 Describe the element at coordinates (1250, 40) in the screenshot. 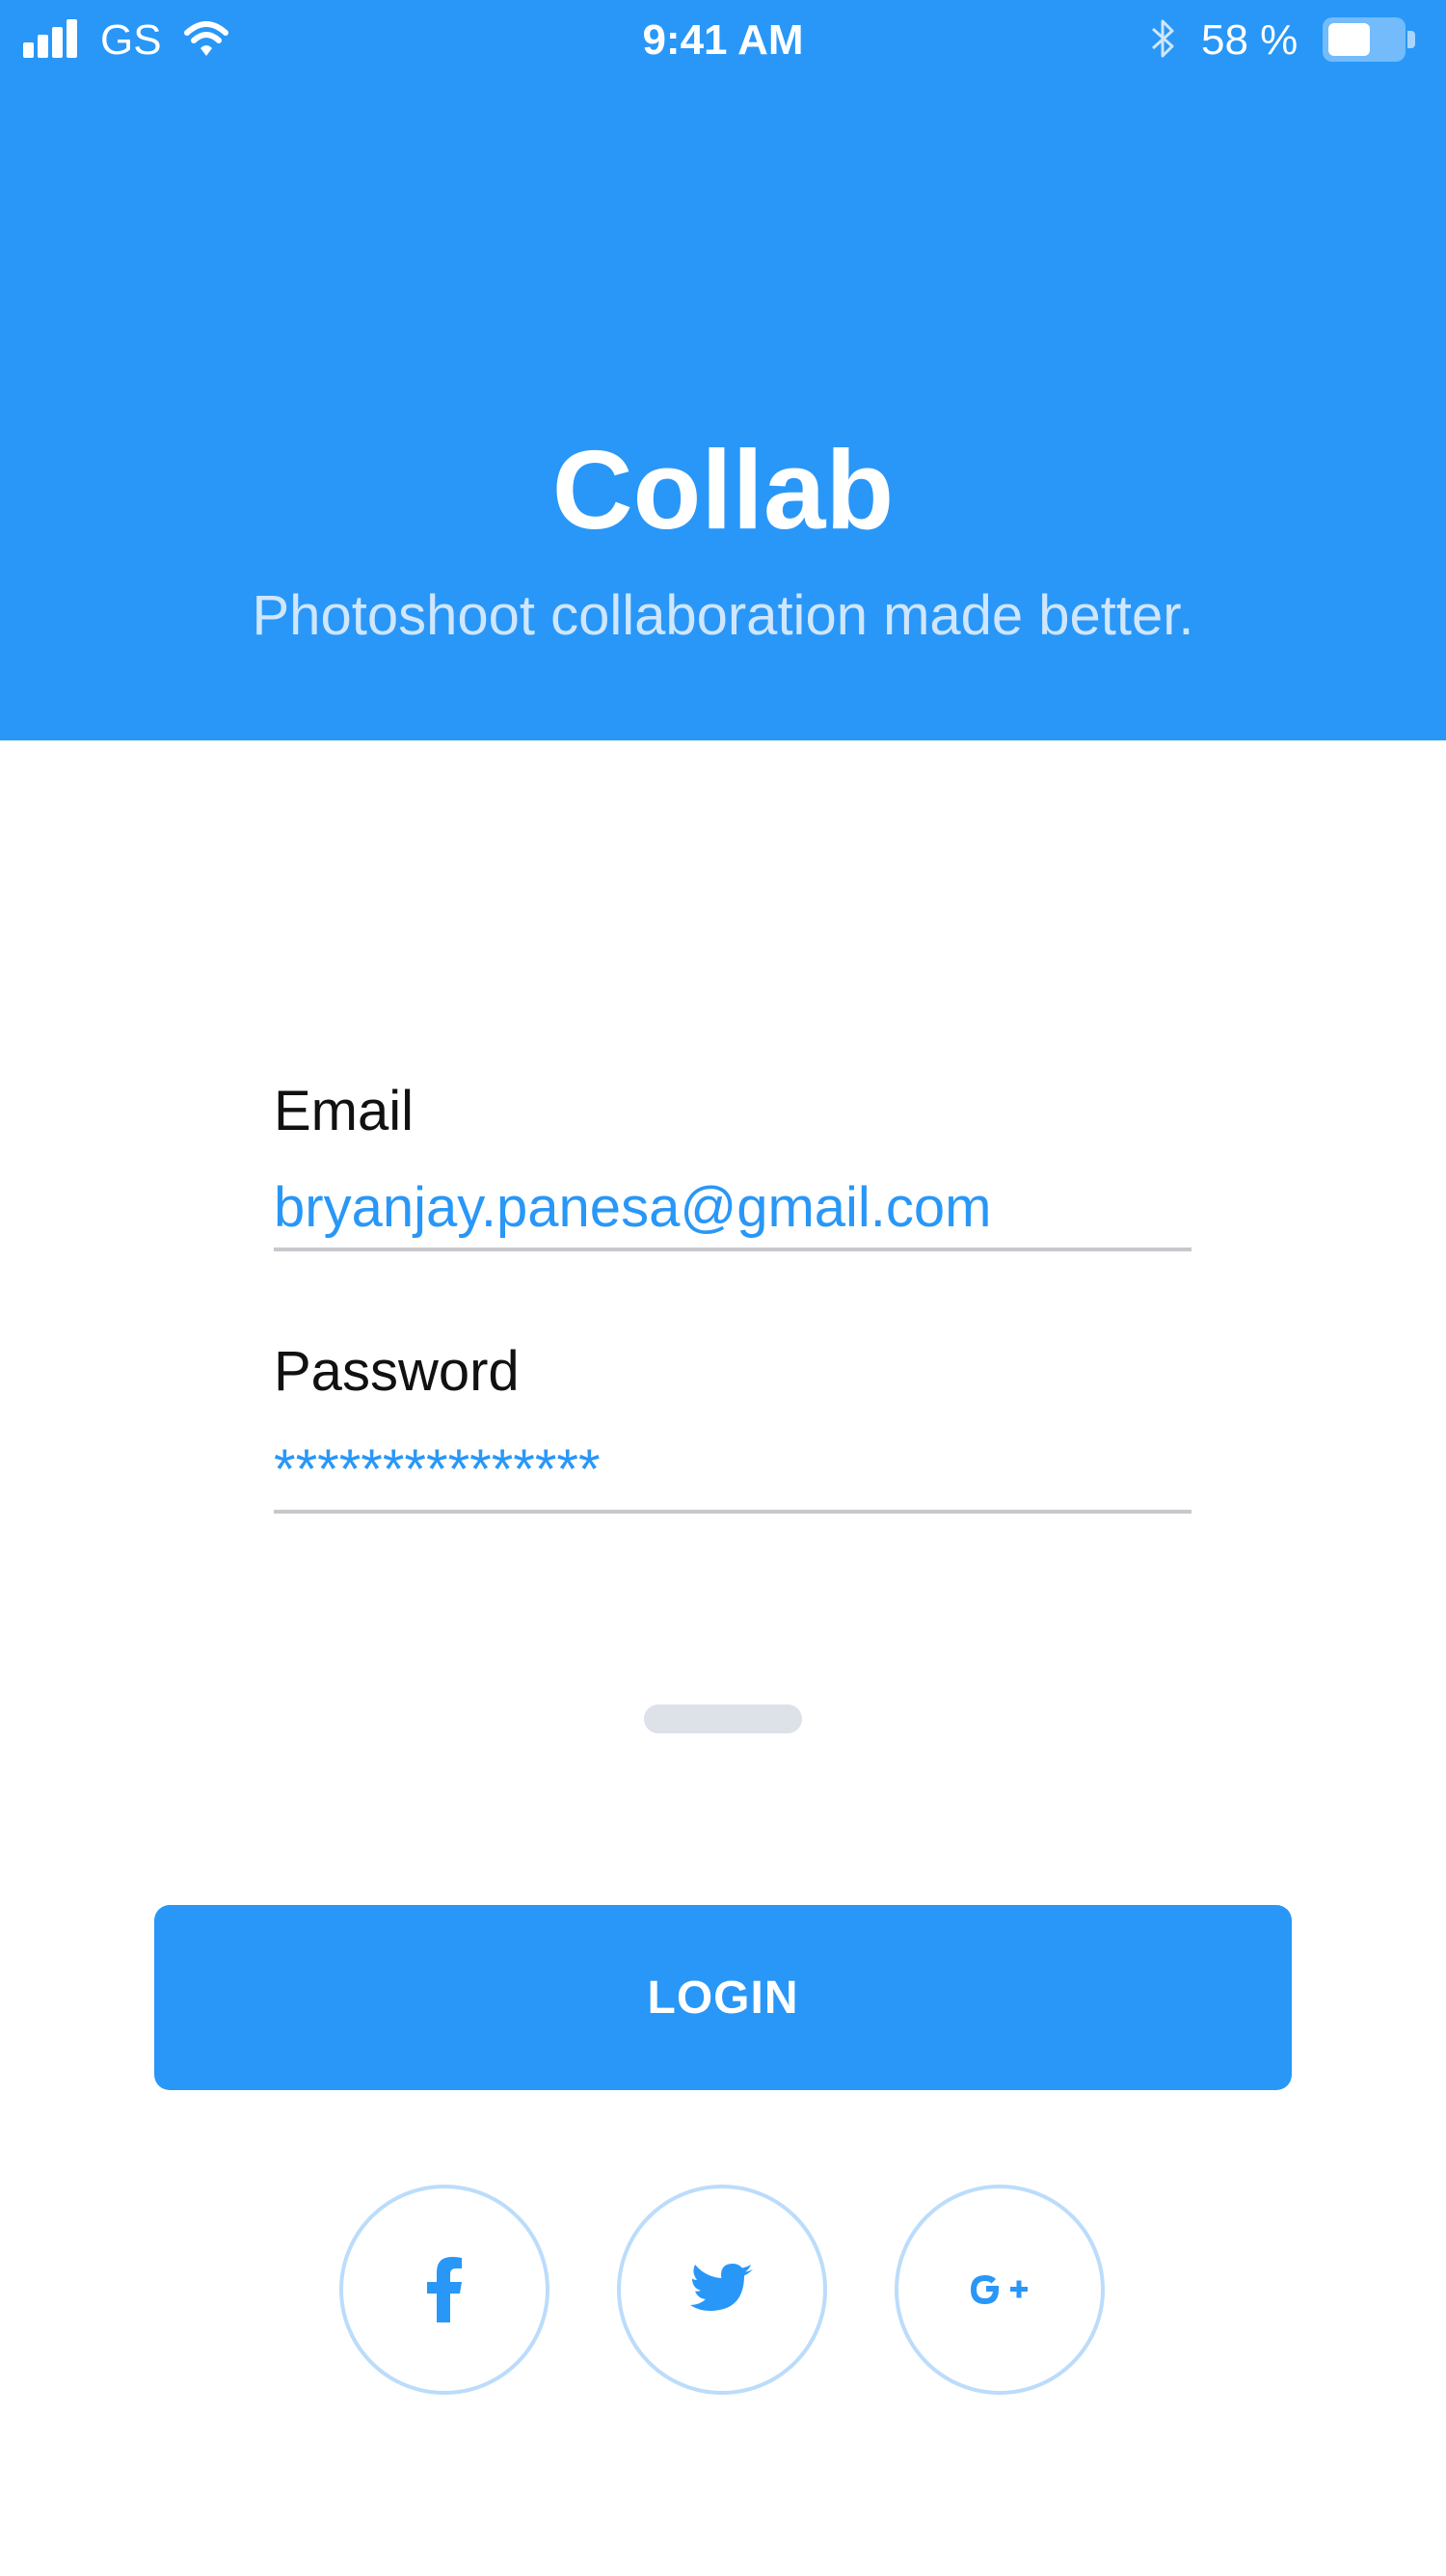

I see `battery-percent: 58 %` at that location.